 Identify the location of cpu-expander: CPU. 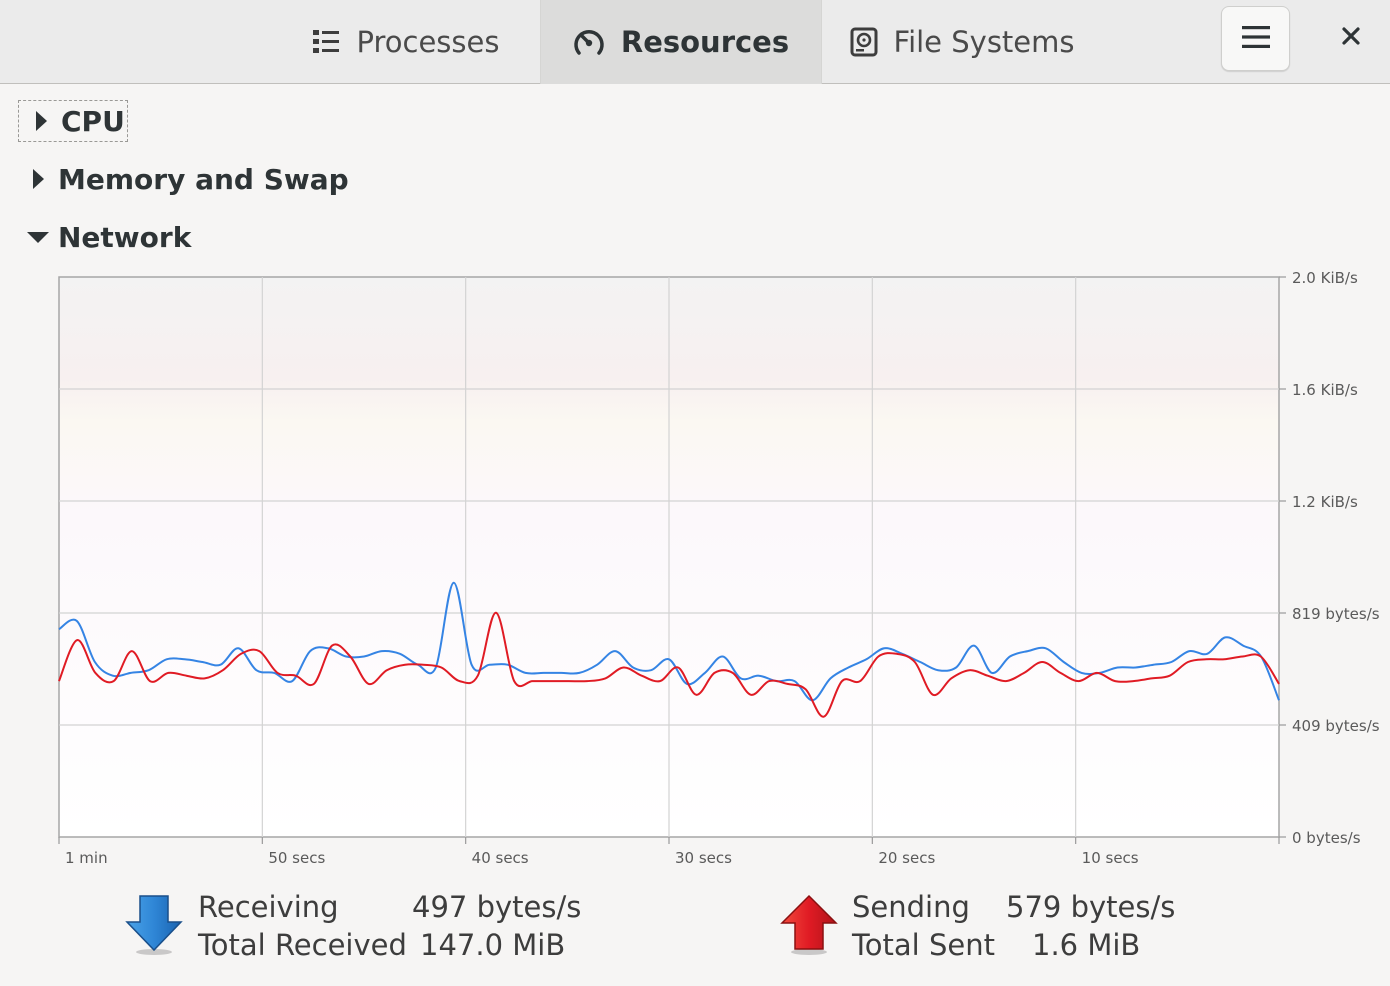
(73, 121).